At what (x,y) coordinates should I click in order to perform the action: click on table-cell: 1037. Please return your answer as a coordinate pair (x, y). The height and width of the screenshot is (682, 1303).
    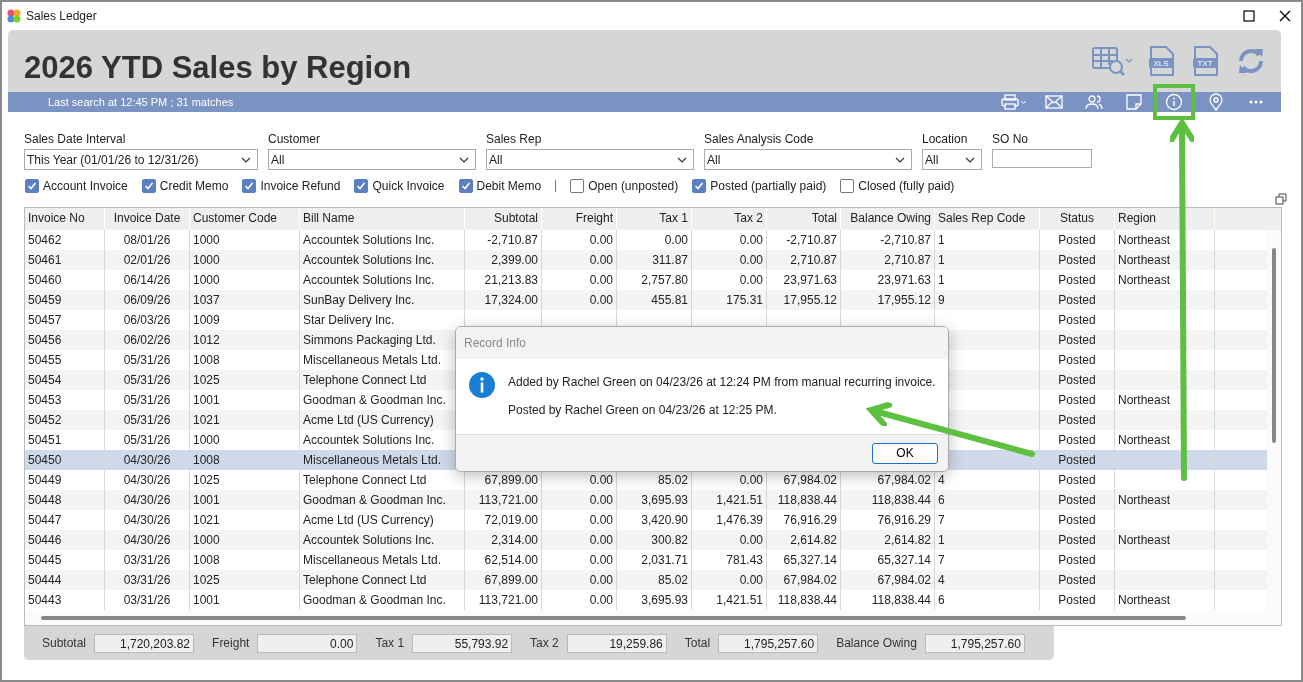
    Looking at the image, I should click on (206, 300).